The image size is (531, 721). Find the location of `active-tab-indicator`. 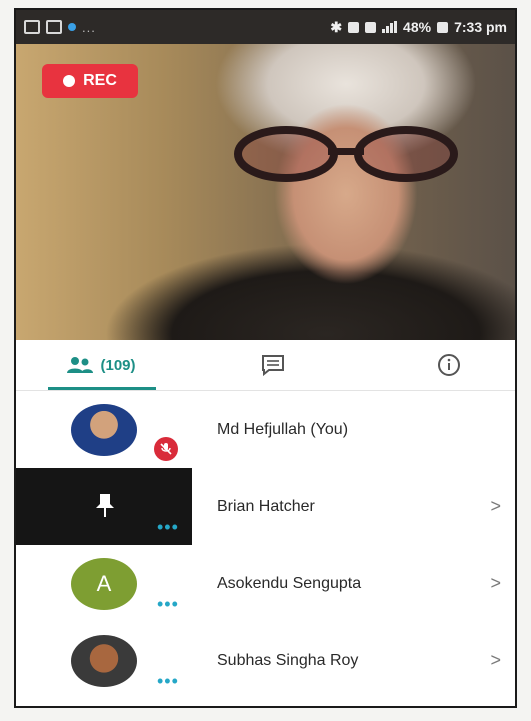

active-tab-indicator is located at coordinates (102, 388).